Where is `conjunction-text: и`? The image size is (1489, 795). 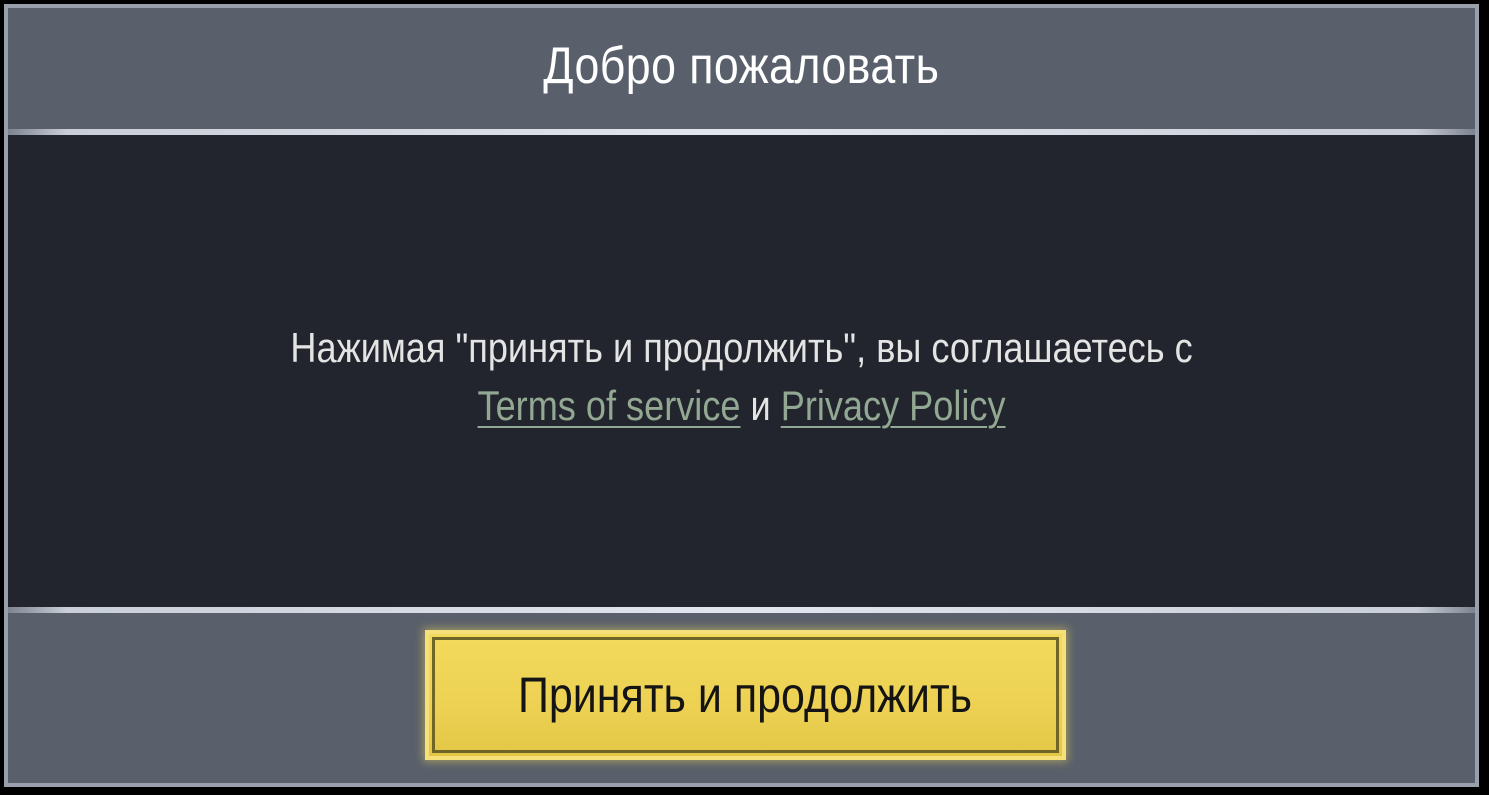
conjunction-text: и is located at coordinates (760, 405).